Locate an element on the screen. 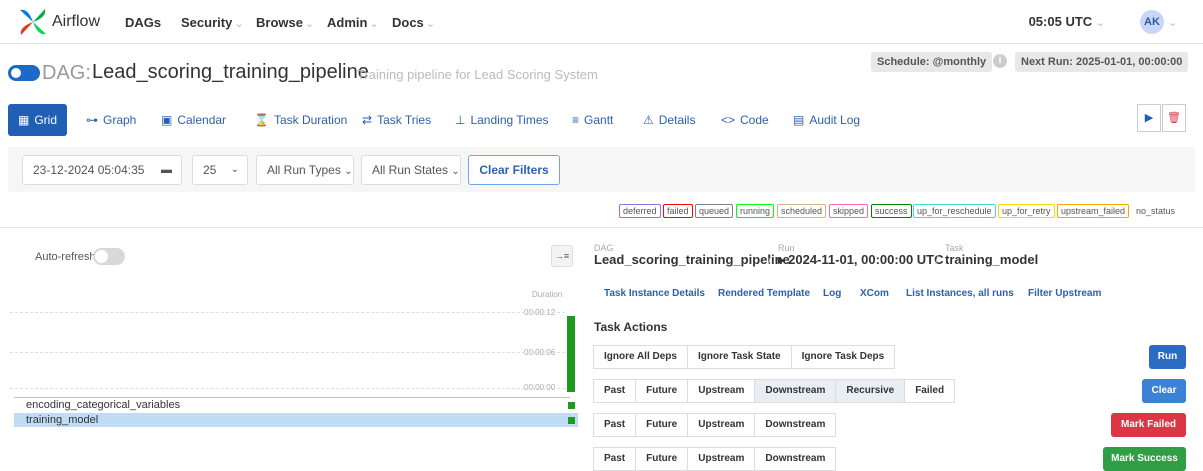 This screenshot has height=471, width=1203. ignore-task-deps-toggle: Ignore Task Deps is located at coordinates (843, 357).